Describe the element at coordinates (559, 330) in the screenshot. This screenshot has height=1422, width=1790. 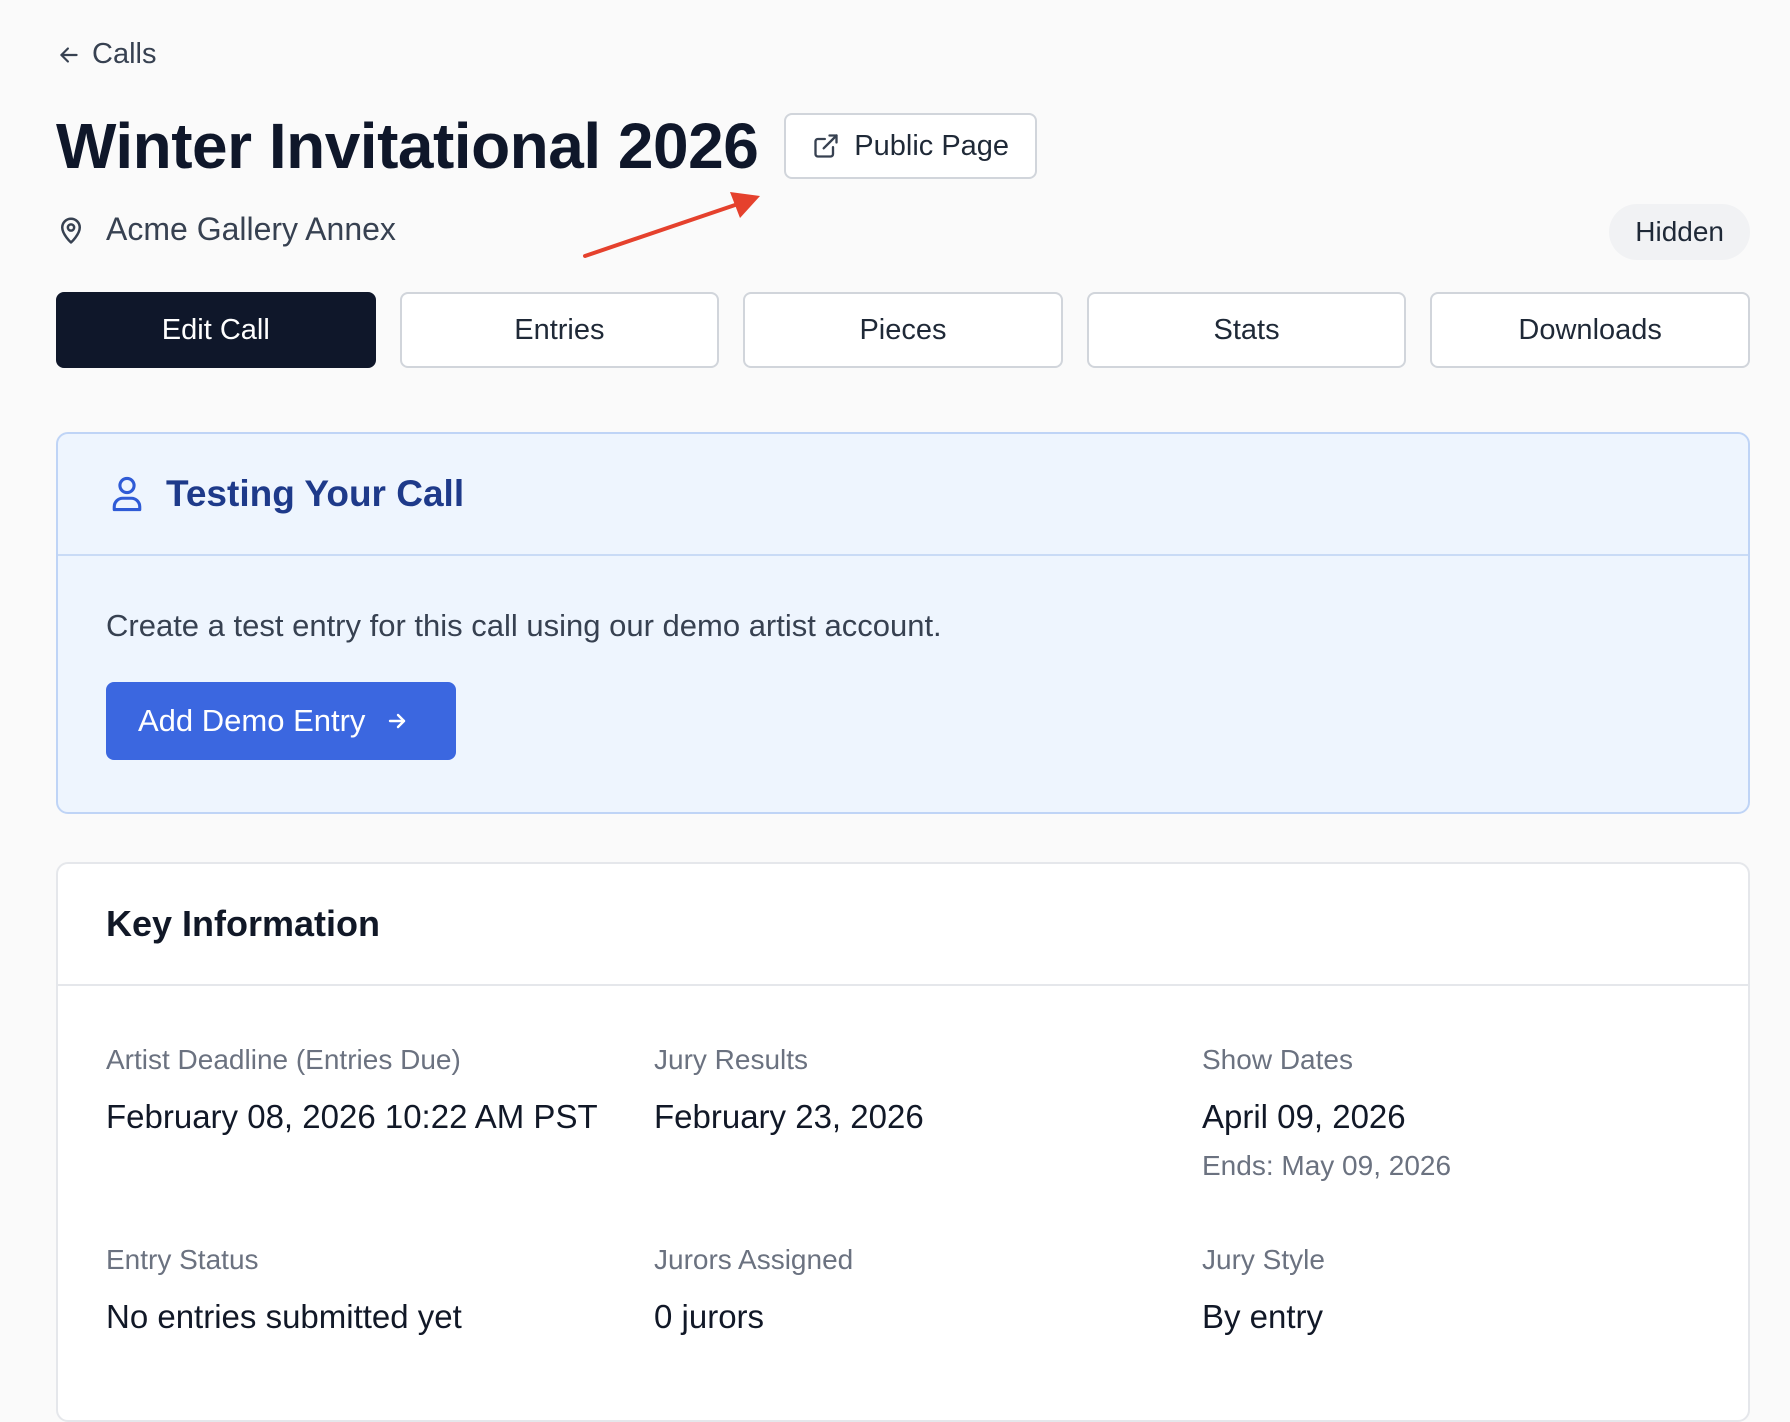
I see `tab-entries: Entries` at that location.